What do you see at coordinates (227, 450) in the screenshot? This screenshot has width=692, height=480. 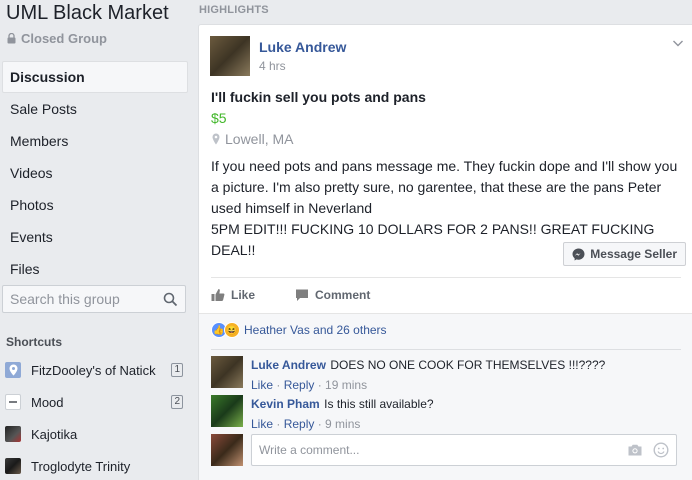 I see `current-user-avatar` at bounding box center [227, 450].